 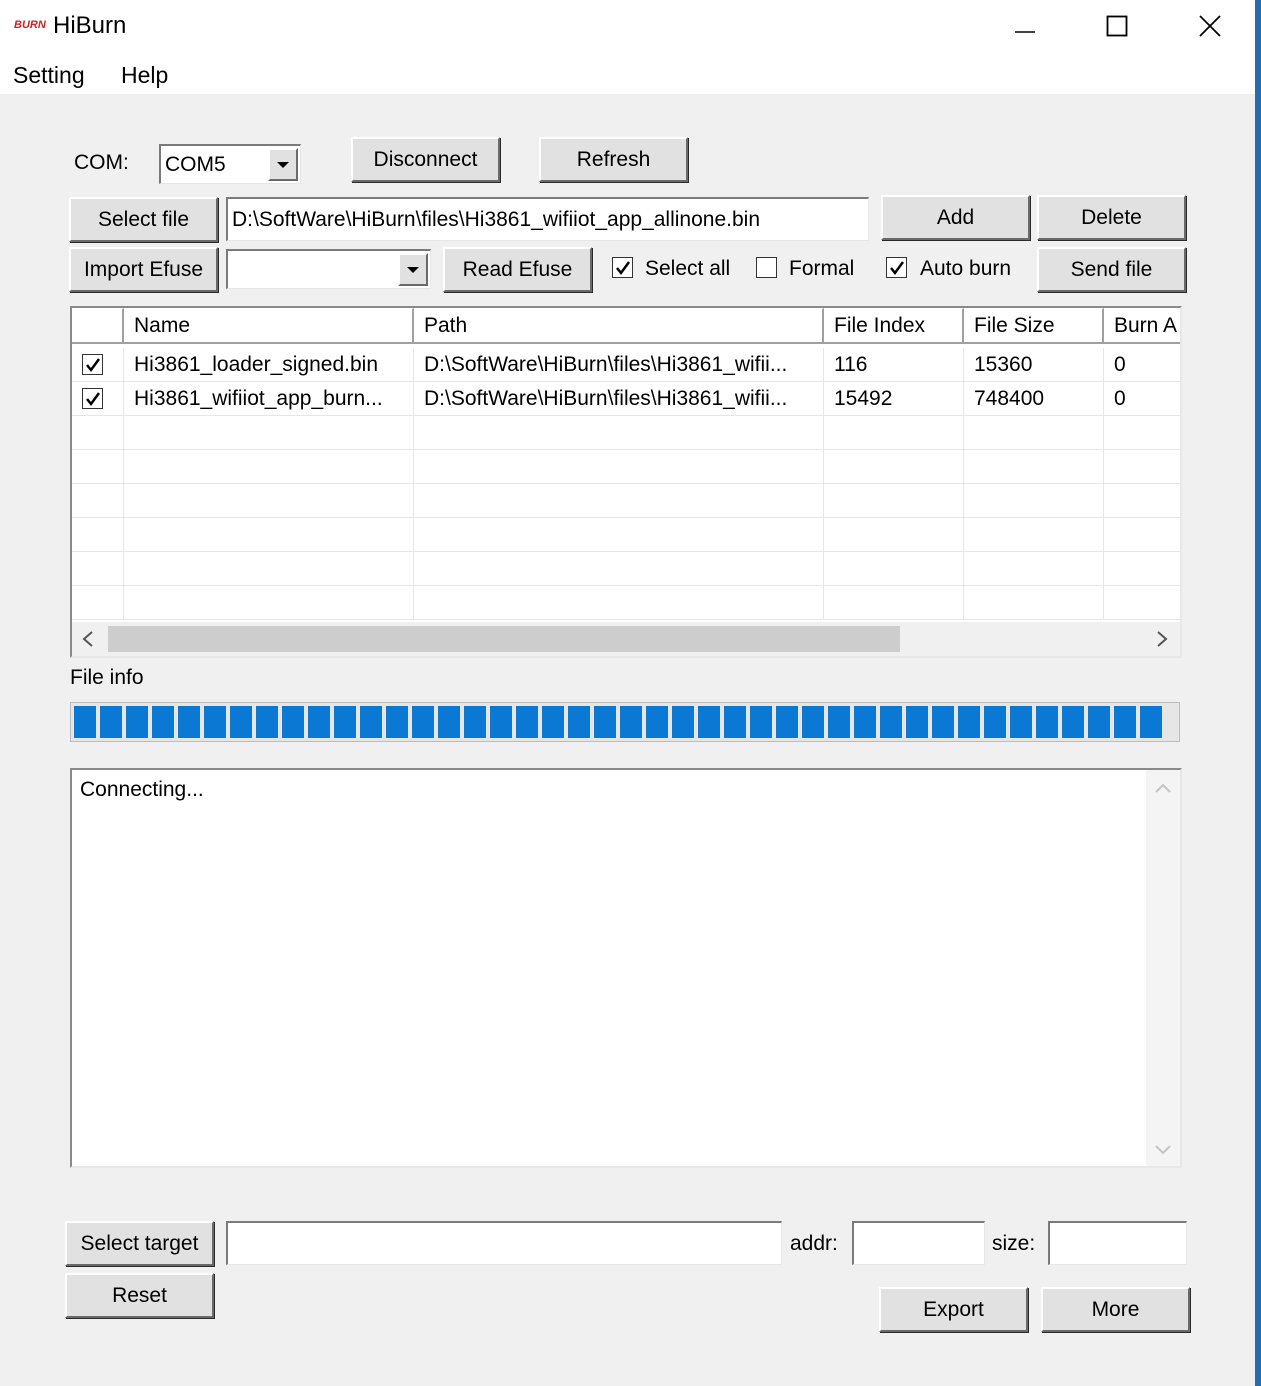 I want to click on file-list-header: Name Path File Index File Size Burn A, so click(x=626, y=326).